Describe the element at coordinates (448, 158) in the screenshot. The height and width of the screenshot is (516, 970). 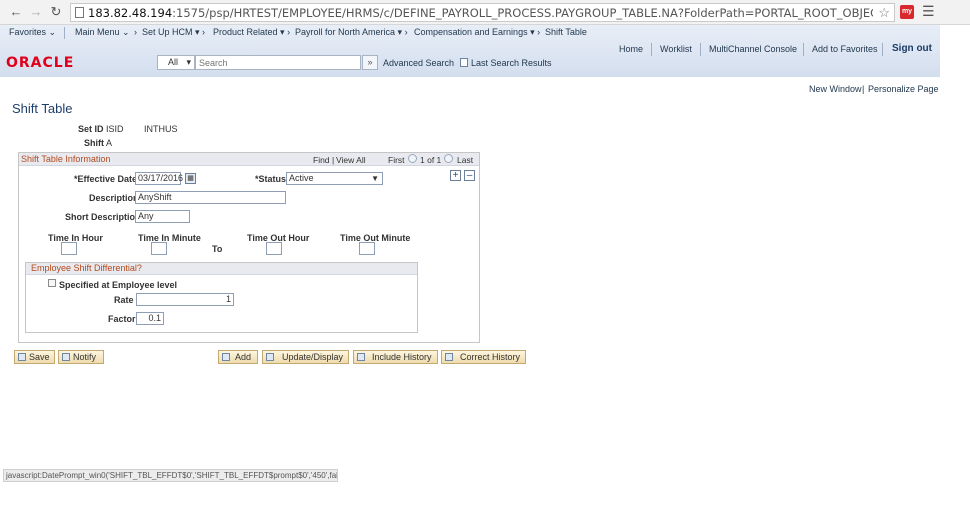
I see `next-icon` at that location.